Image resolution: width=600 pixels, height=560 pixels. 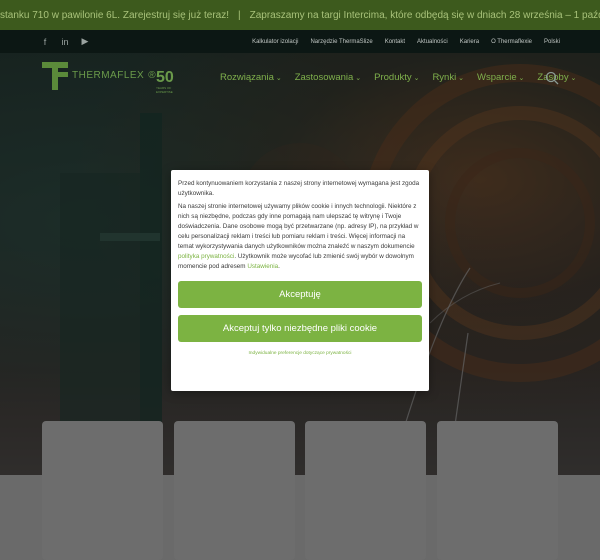 What do you see at coordinates (45, 42) in the screenshot?
I see `facebook-icon: f` at bounding box center [45, 42].